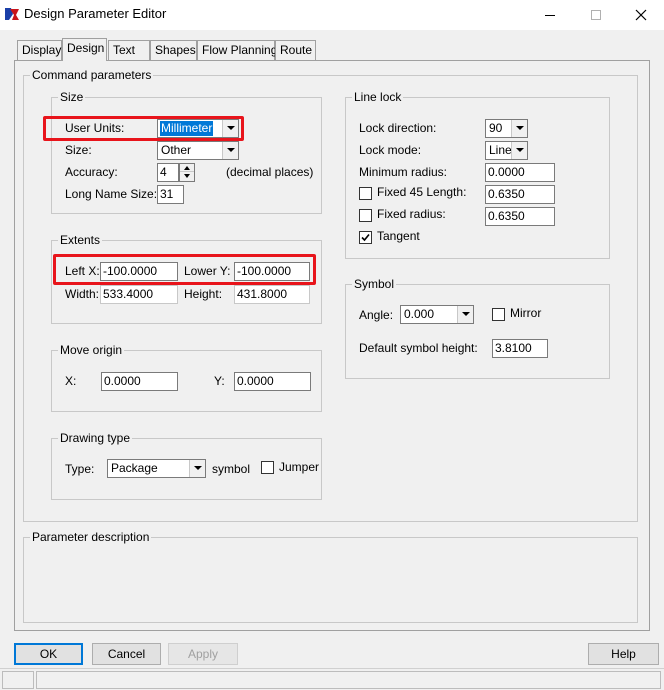  What do you see at coordinates (506, 128) in the screenshot?
I see `lock-direction-select: 90` at bounding box center [506, 128].